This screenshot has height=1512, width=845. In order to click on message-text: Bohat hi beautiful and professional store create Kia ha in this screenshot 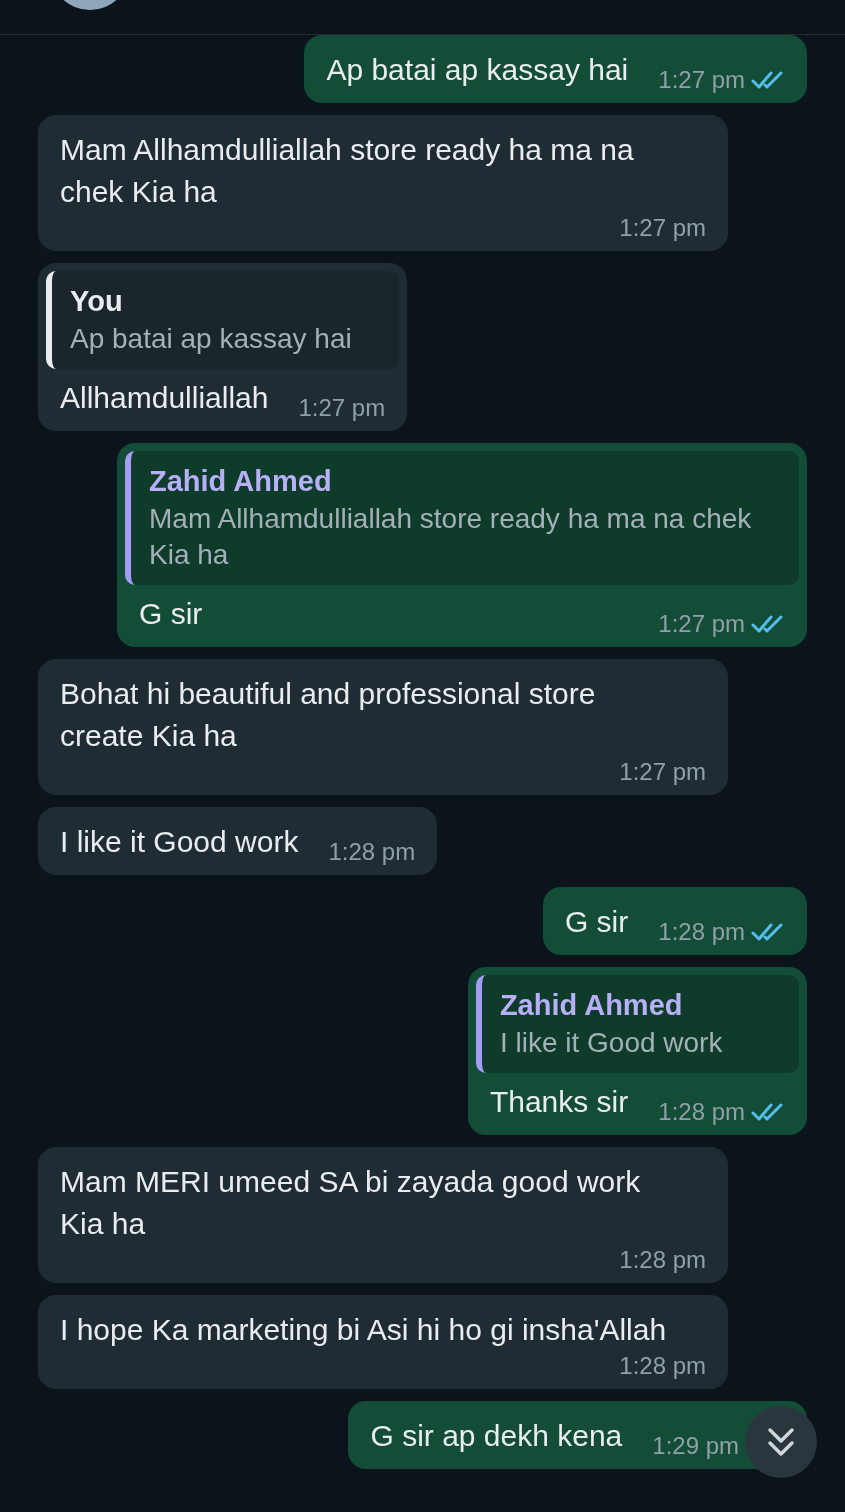, I will do `click(328, 715)`.